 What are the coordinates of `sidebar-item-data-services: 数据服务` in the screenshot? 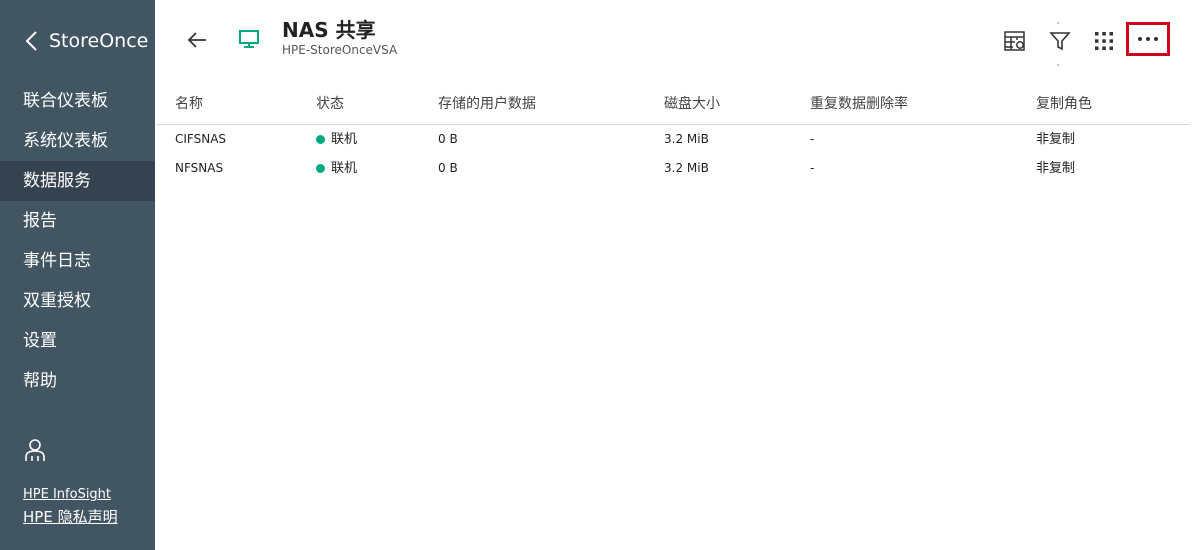 It's located at (77, 181).